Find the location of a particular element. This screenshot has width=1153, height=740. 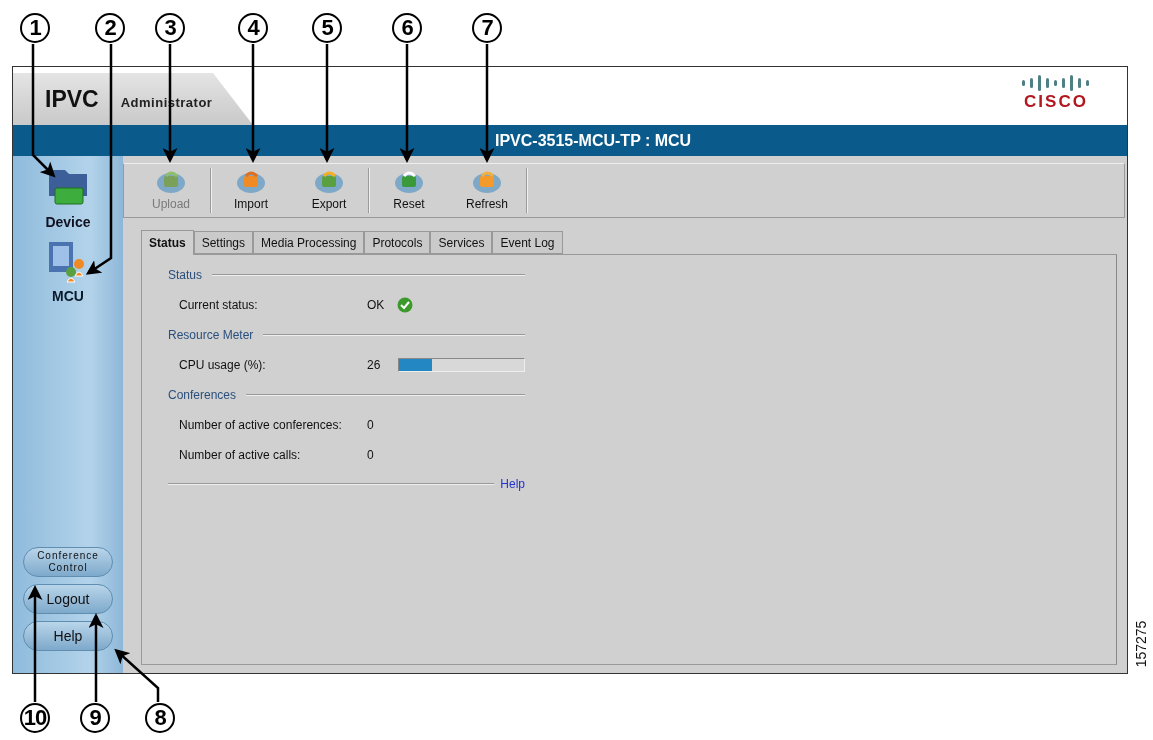

sidebar-button: Logout is located at coordinates (68, 599).